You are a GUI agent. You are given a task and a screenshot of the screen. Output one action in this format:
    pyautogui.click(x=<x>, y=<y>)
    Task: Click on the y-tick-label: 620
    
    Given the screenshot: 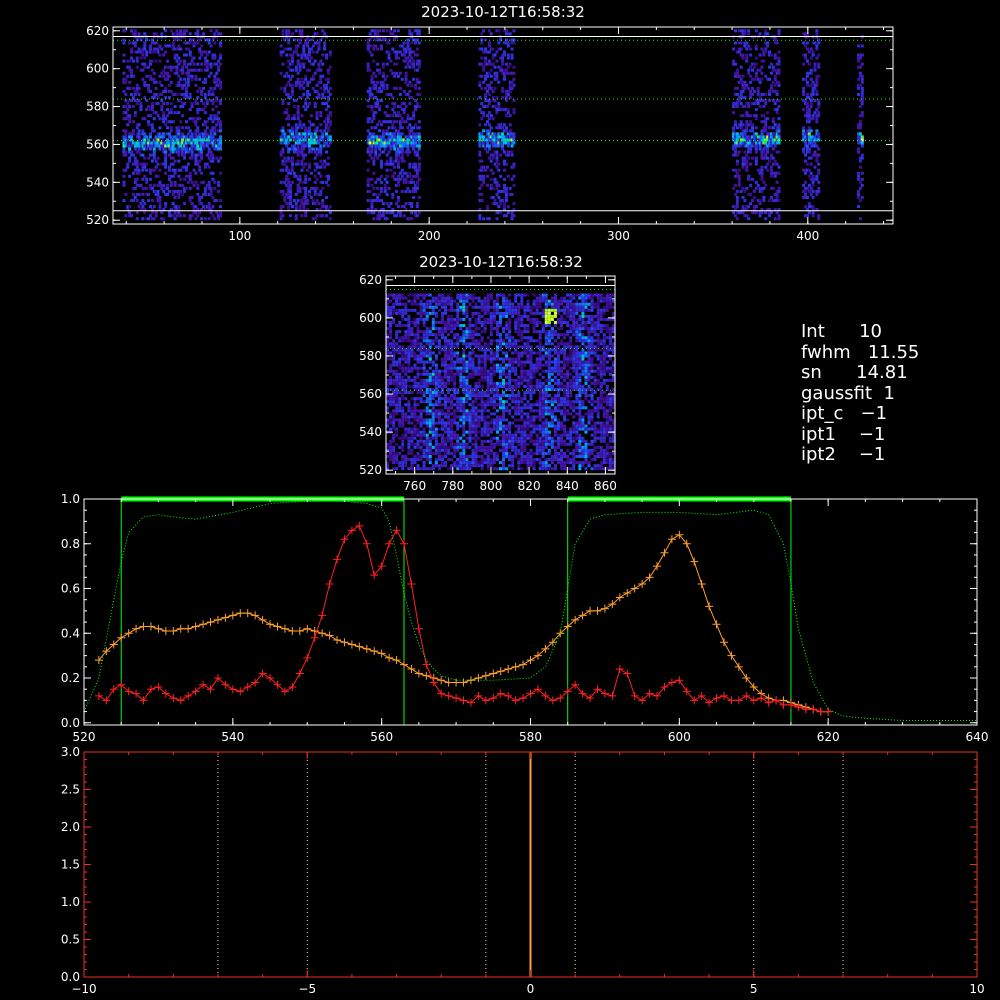 What is the action you would take?
    pyautogui.click(x=97, y=31)
    